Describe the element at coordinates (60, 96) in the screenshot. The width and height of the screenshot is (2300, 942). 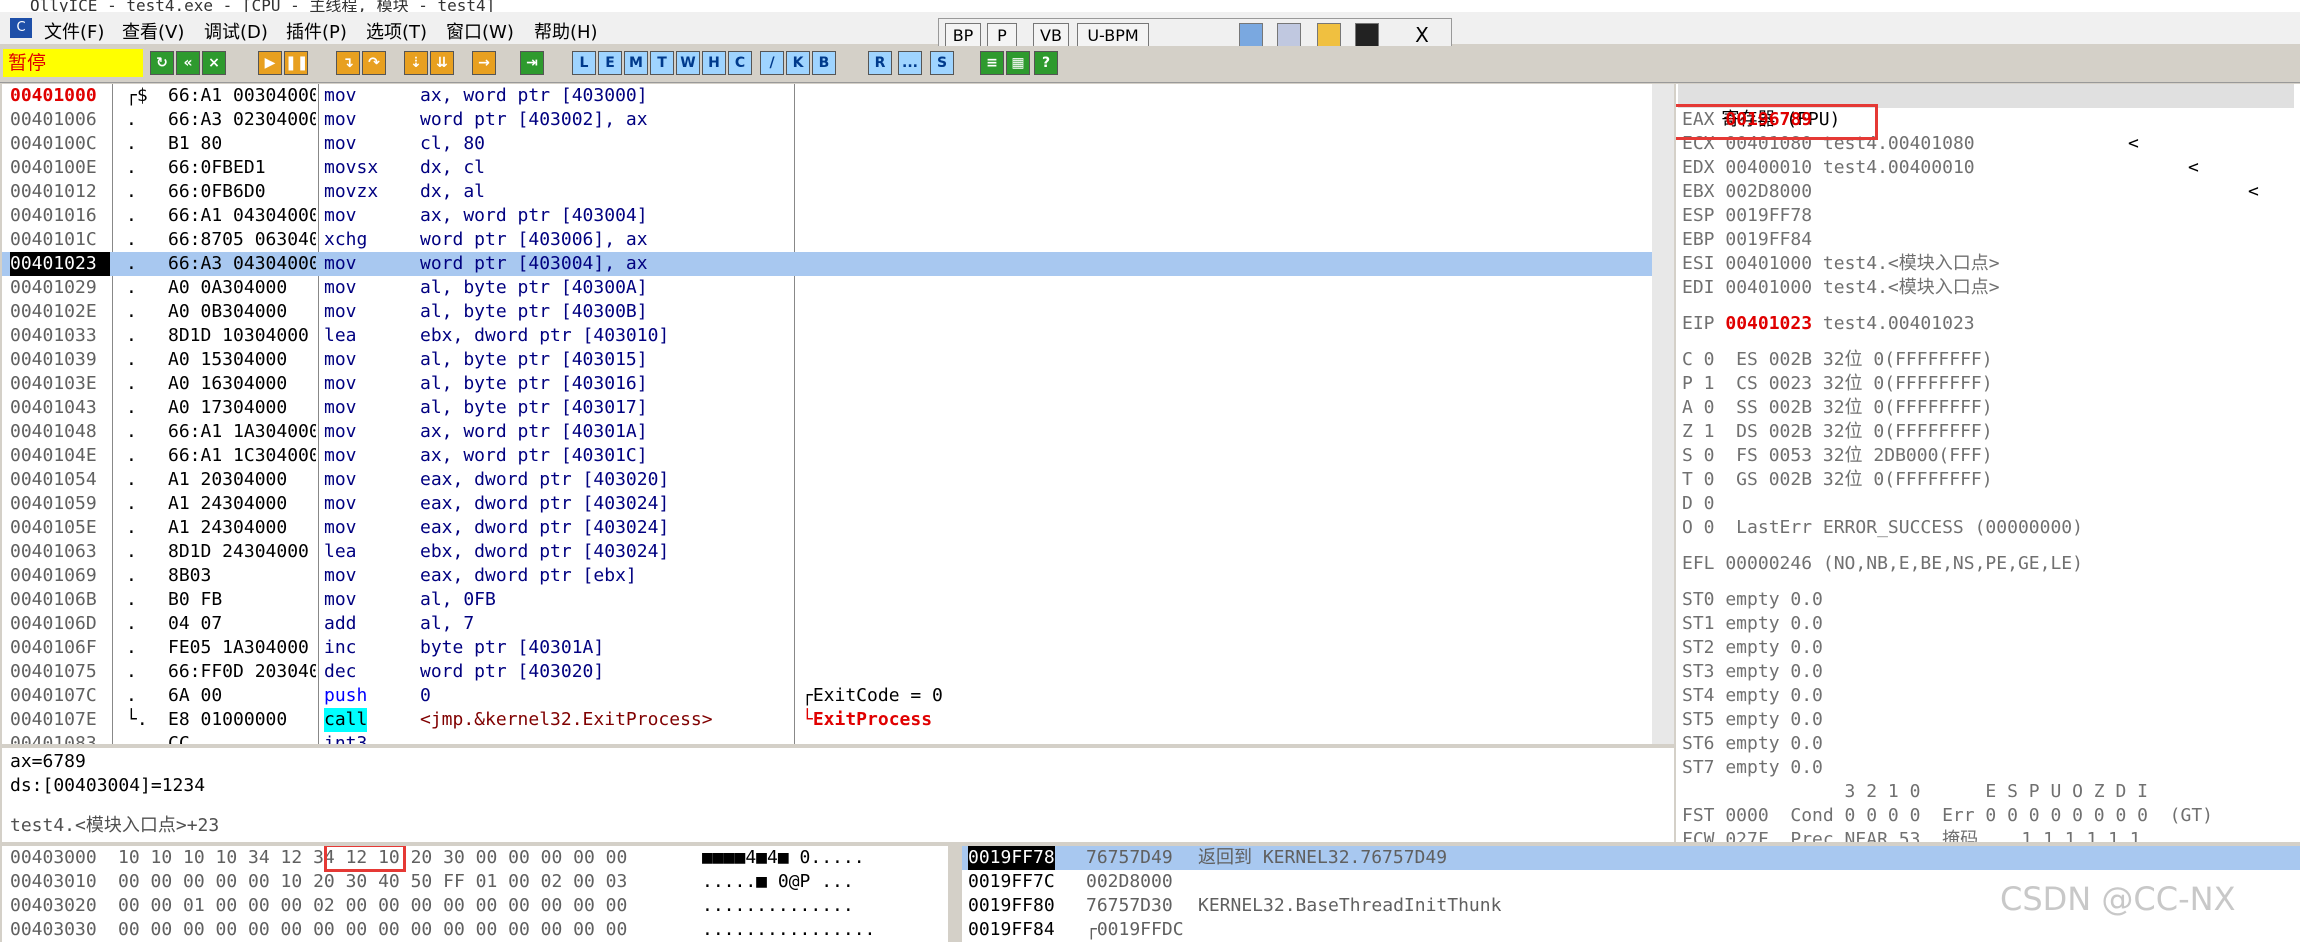
I see `address-cell: 00401000` at that location.